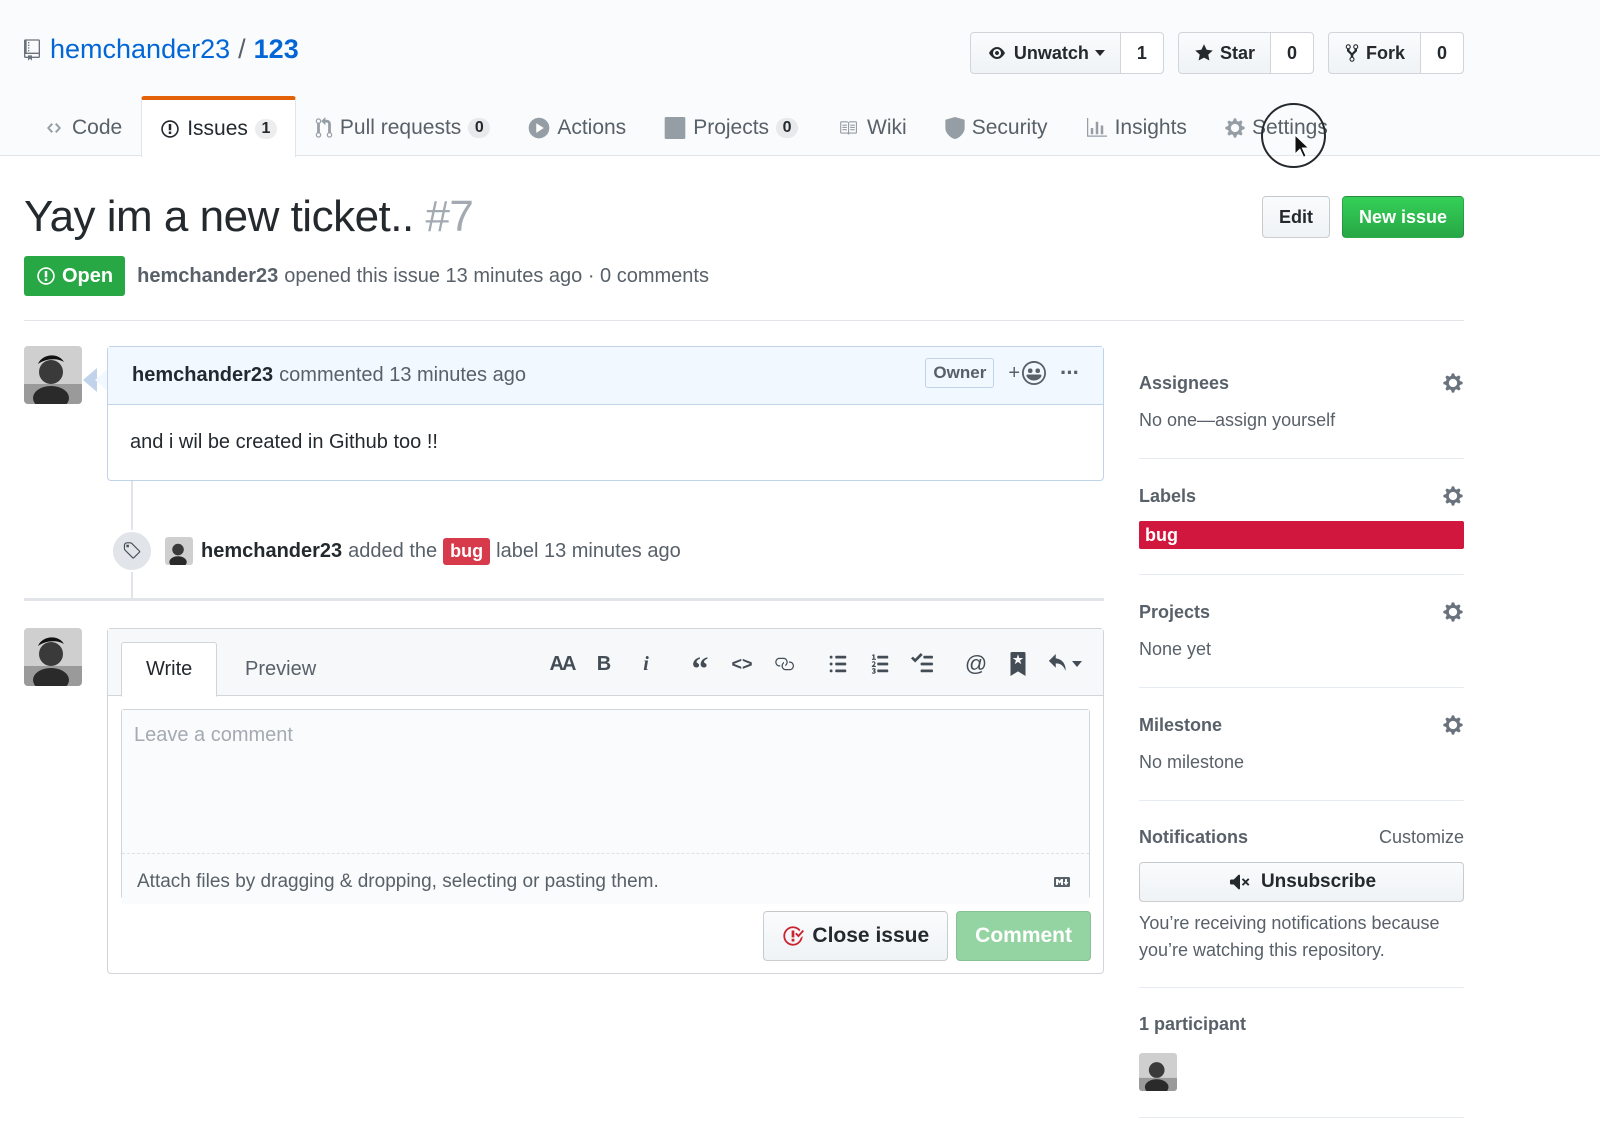  What do you see at coordinates (646, 664) in the screenshot?
I see `italic-button: i` at bounding box center [646, 664].